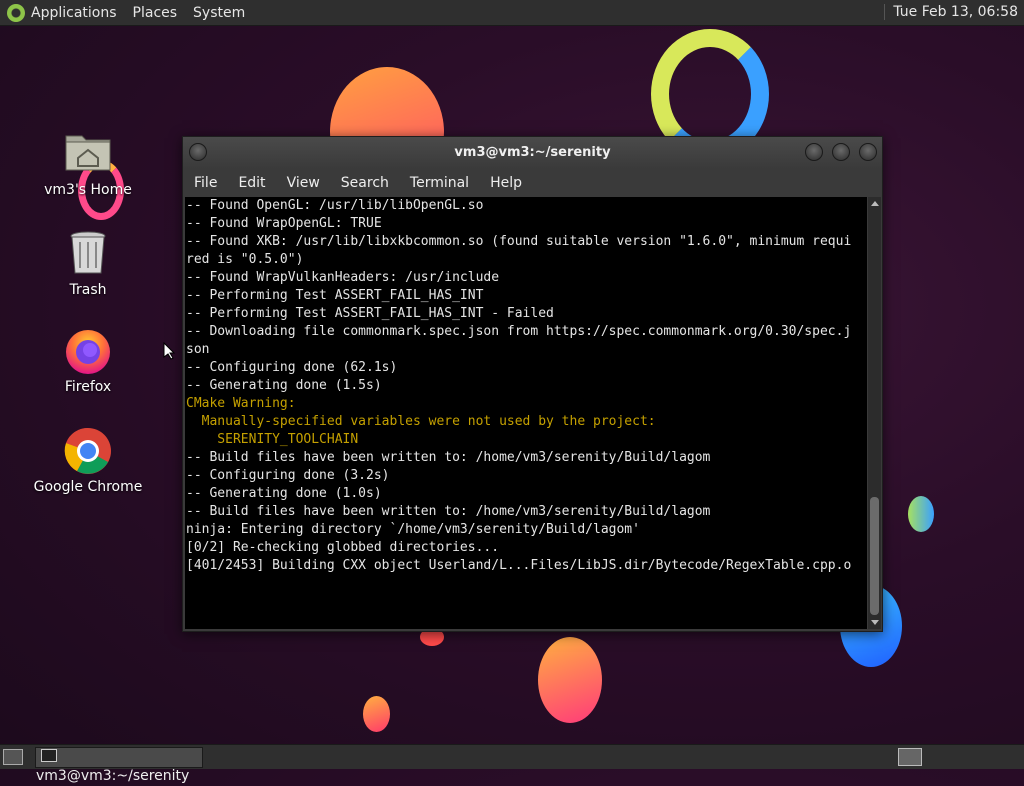 The width and height of the screenshot is (1024, 786). What do you see at coordinates (303, 183) in the screenshot?
I see `menu-view: View` at bounding box center [303, 183].